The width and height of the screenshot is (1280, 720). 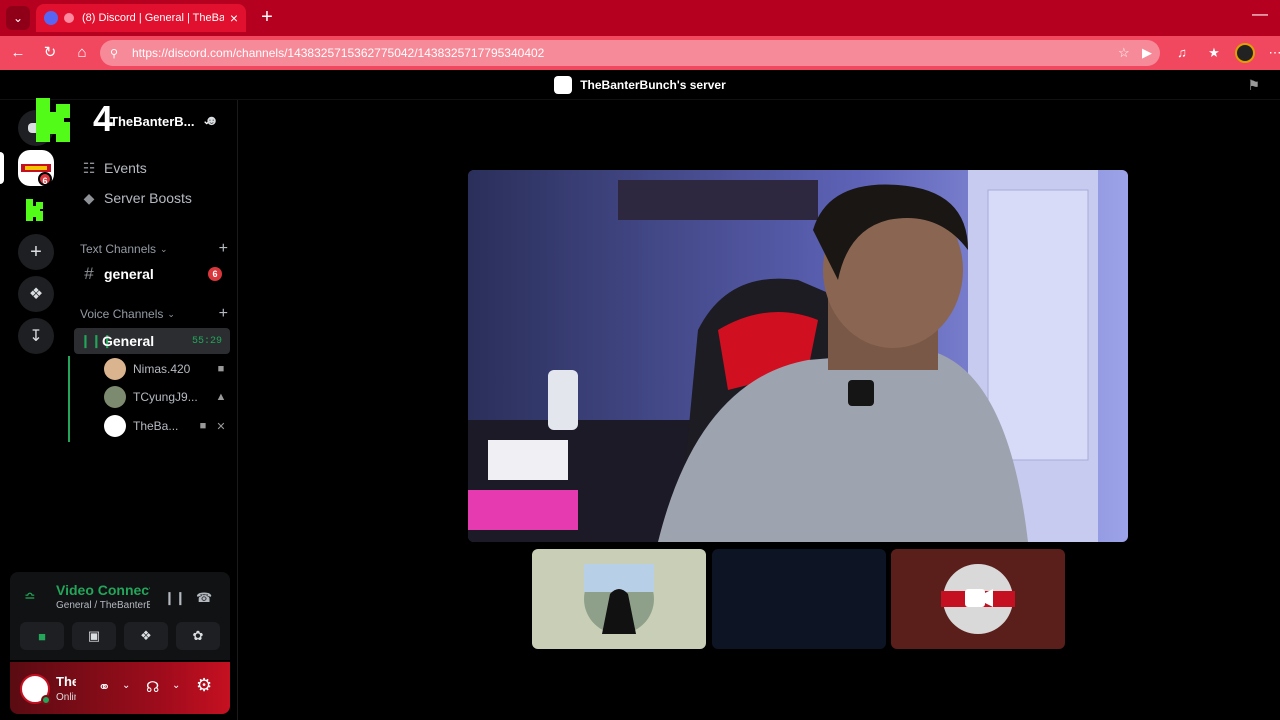 What do you see at coordinates (211, 120) in the screenshot?
I see `invite-people-icon: ☻` at bounding box center [211, 120].